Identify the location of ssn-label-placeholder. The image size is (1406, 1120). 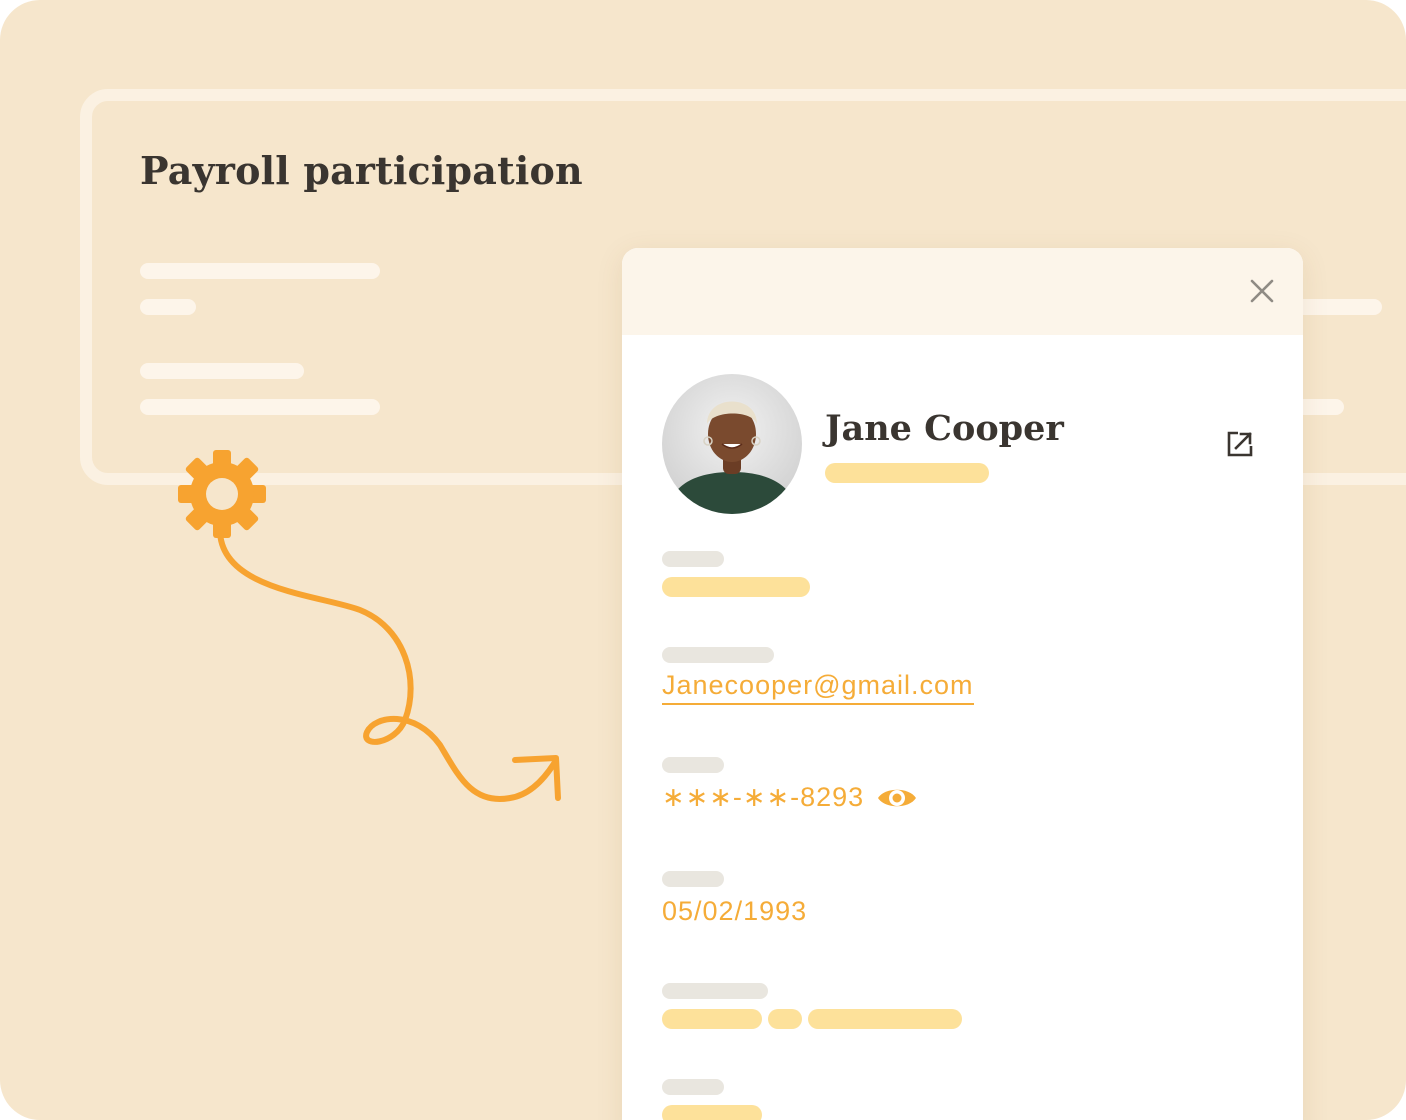
(693, 765).